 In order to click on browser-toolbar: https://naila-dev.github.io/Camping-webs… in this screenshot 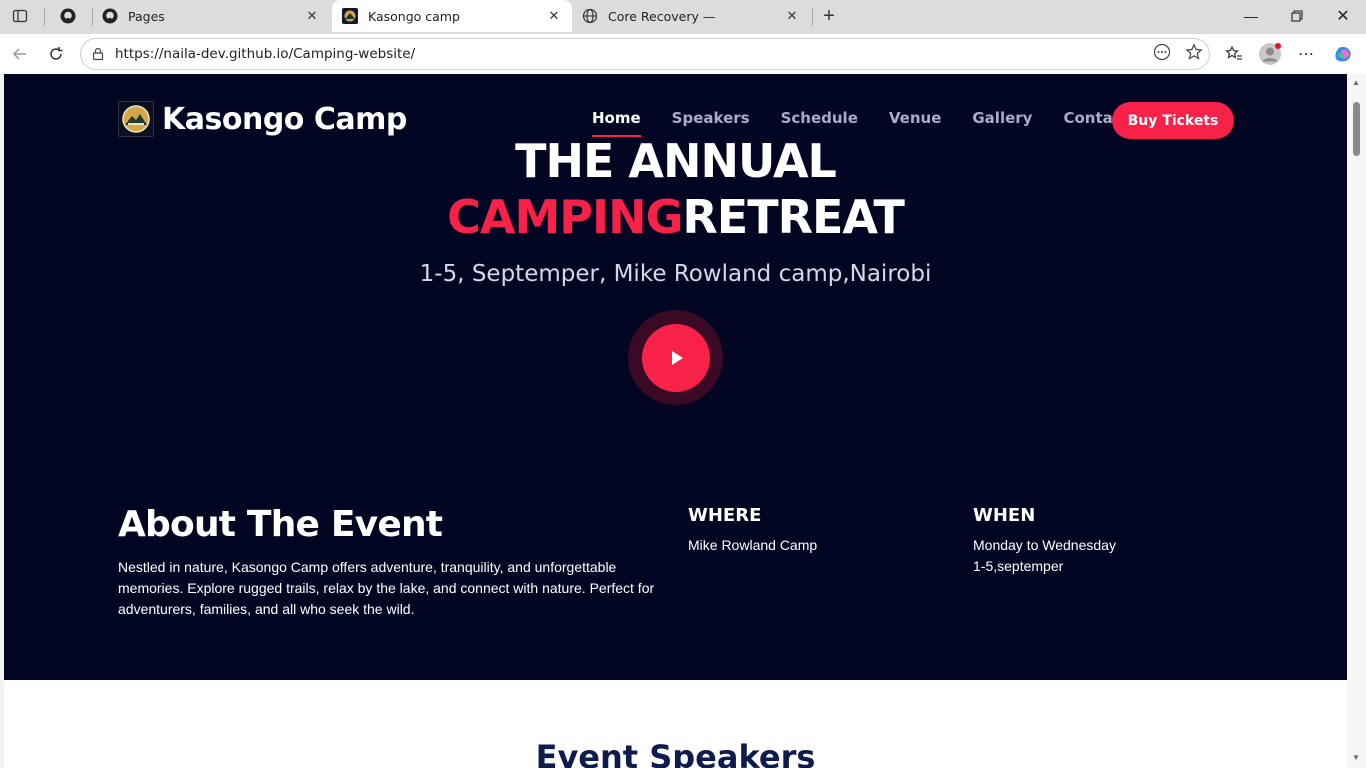, I will do `click(683, 54)`.